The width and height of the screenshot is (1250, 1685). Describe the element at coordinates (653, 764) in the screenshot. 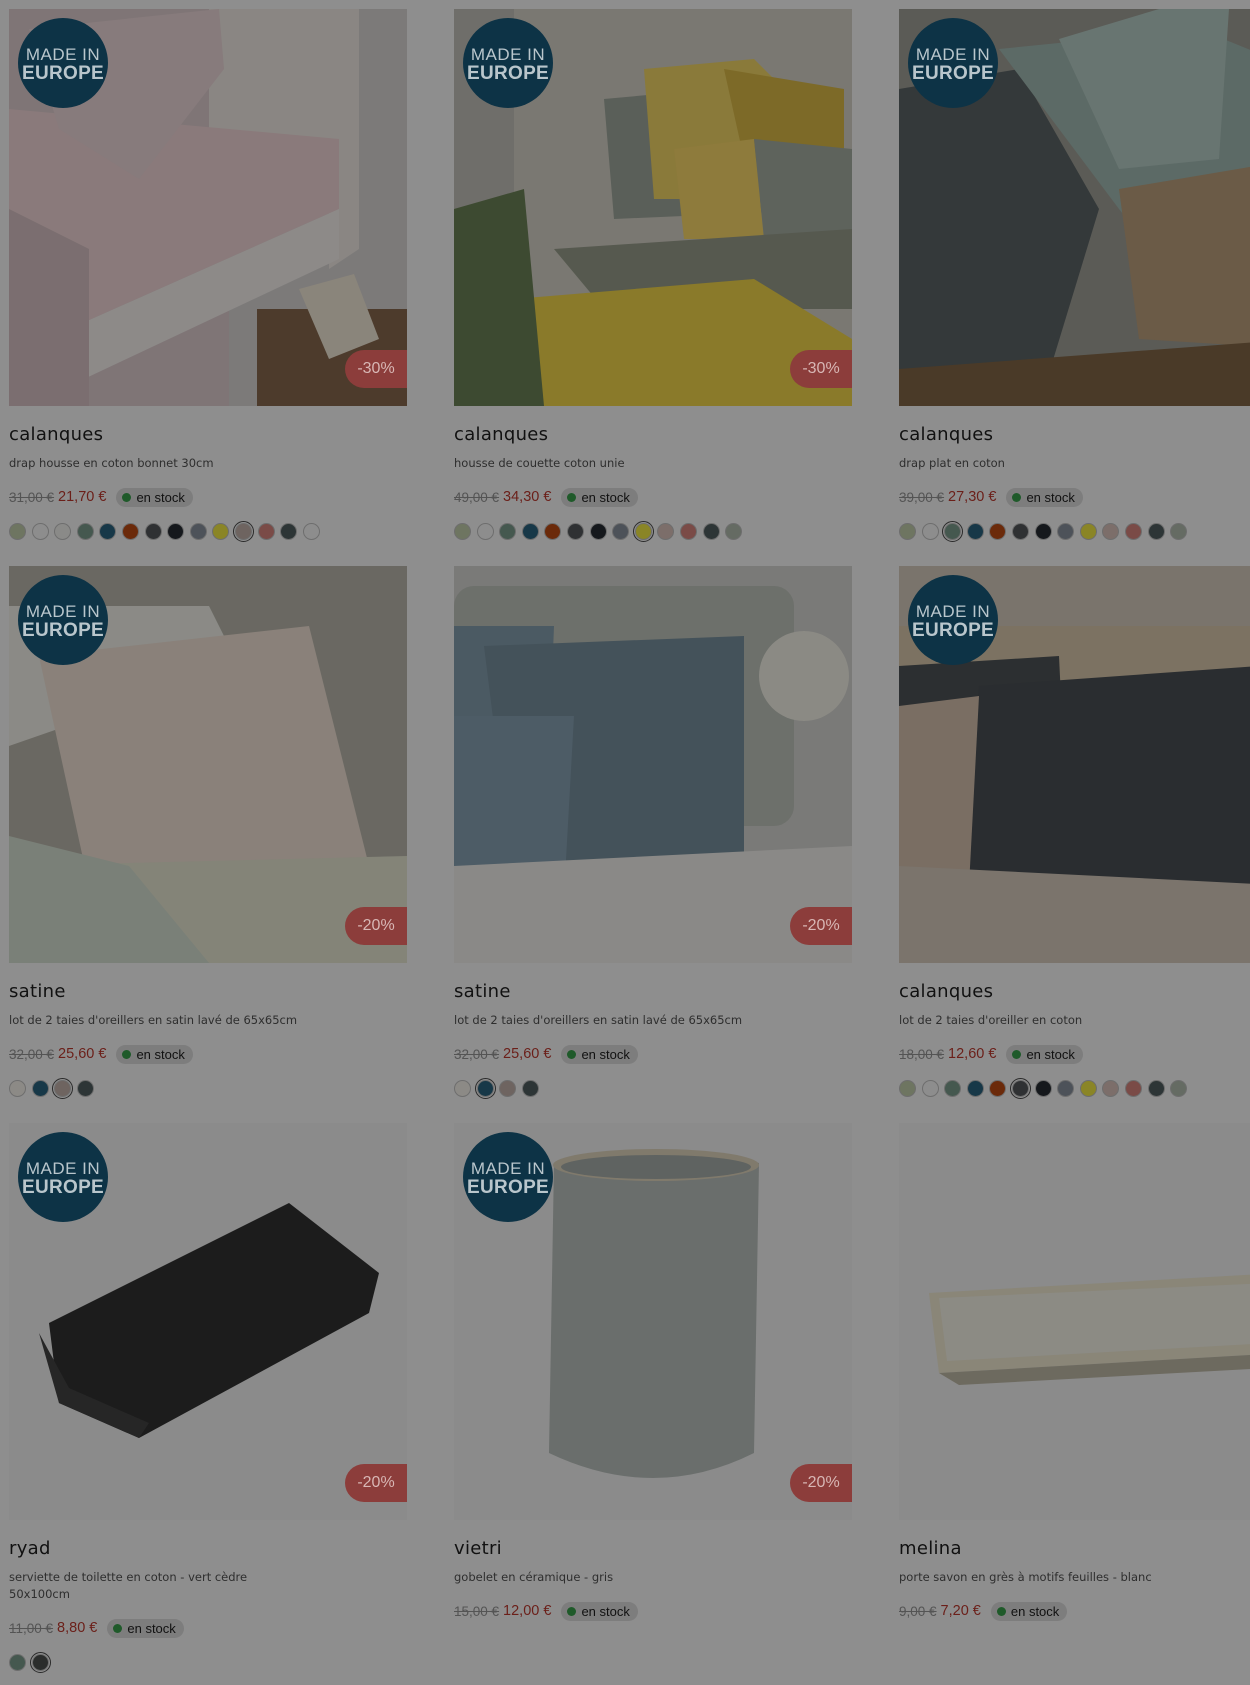

I see `product-image: -20%` at that location.